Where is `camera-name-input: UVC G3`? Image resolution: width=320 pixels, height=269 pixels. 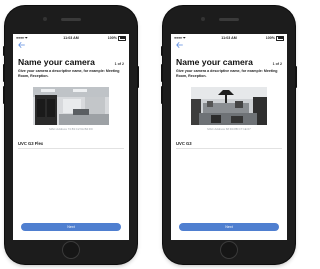 camera-name-input: UVC G3 is located at coordinates (229, 138).